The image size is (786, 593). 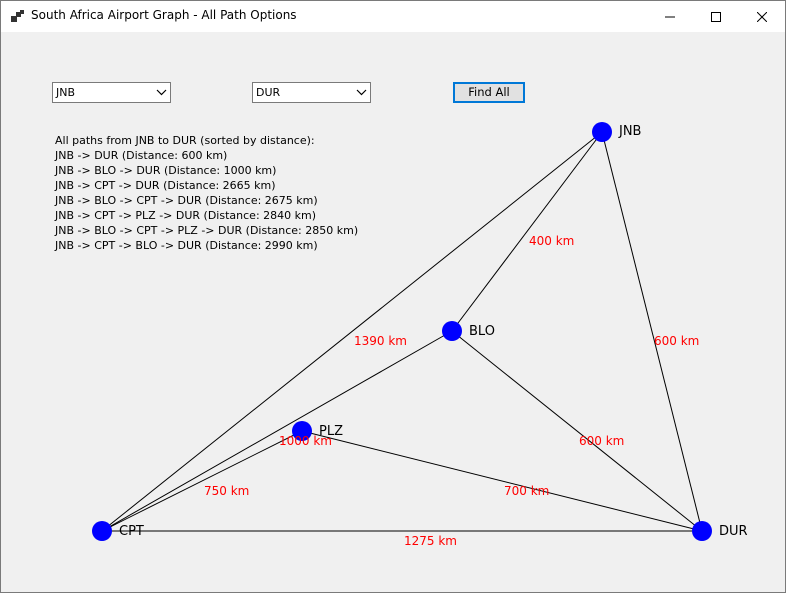 I want to click on maximize-icon, so click(x=716, y=16).